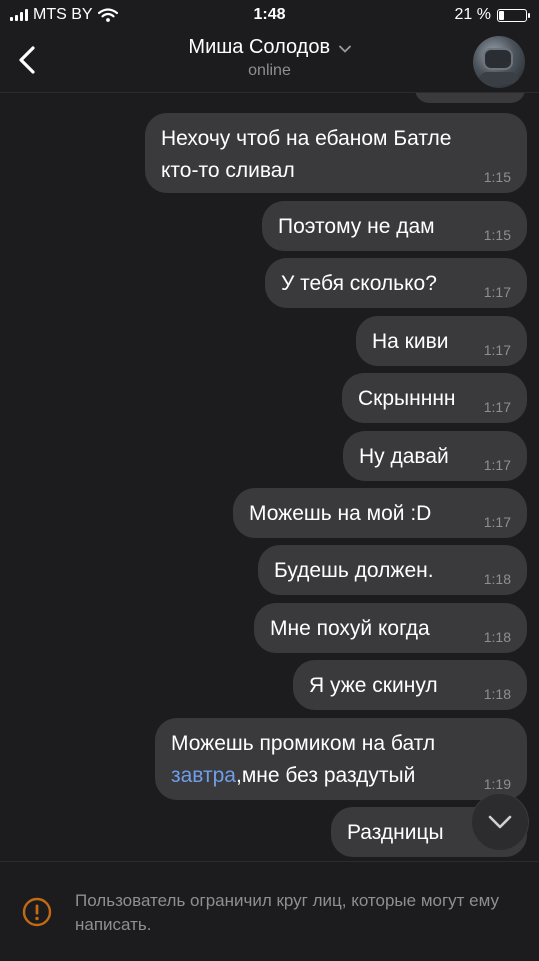 The width and height of the screenshot is (539, 961). I want to click on message-text: Поэтому не дам, so click(356, 226).